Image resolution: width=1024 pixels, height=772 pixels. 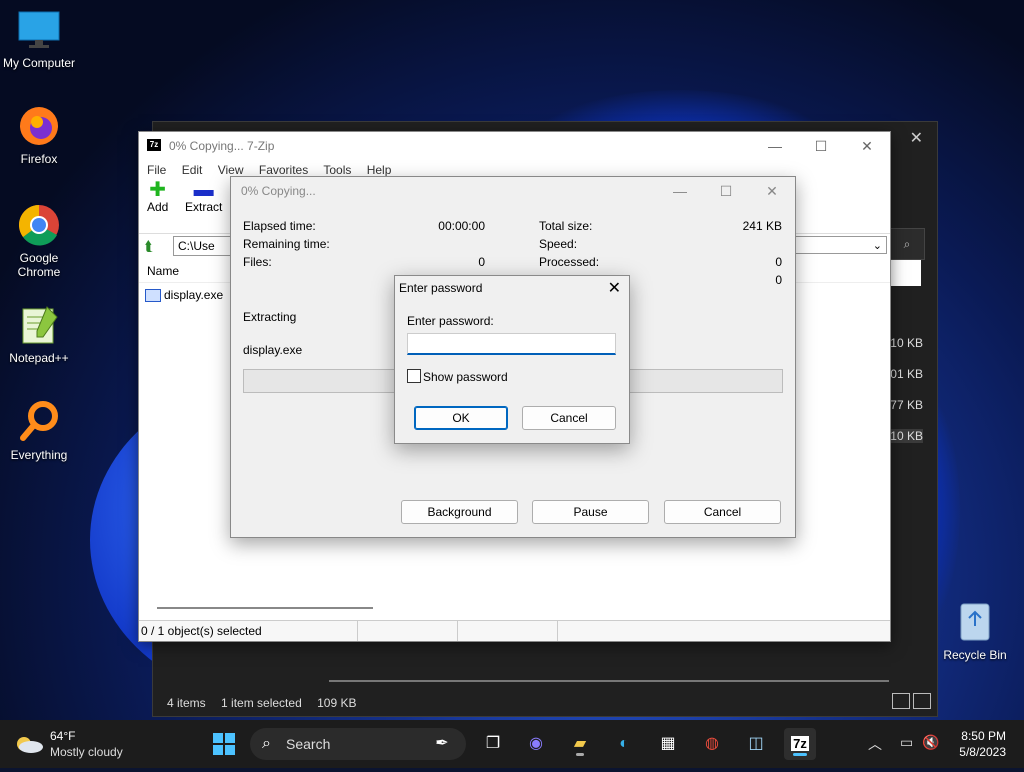 What do you see at coordinates (465, 377) in the screenshot?
I see `show-password-label: Show password` at bounding box center [465, 377].